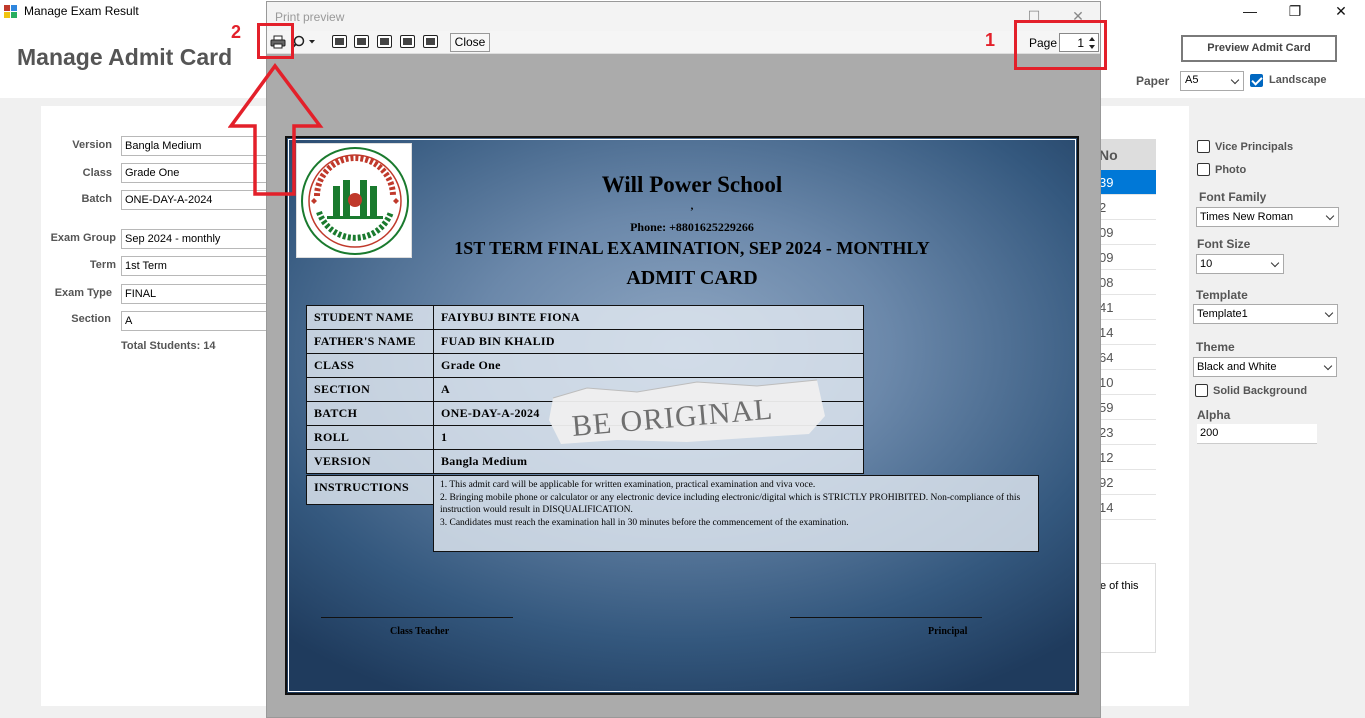 The width and height of the screenshot is (1365, 718). Describe the element at coordinates (683, 16) in the screenshot. I see `print-preview-titlebar: Print preview ☐ ✕` at that location.